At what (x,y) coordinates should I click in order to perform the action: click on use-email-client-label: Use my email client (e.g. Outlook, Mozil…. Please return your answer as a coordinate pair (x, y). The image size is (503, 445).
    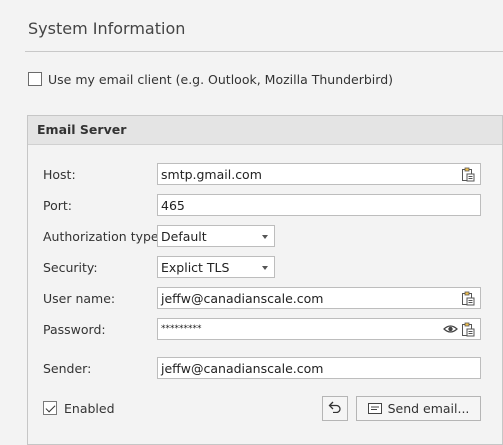
    Looking at the image, I should click on (221, 79).